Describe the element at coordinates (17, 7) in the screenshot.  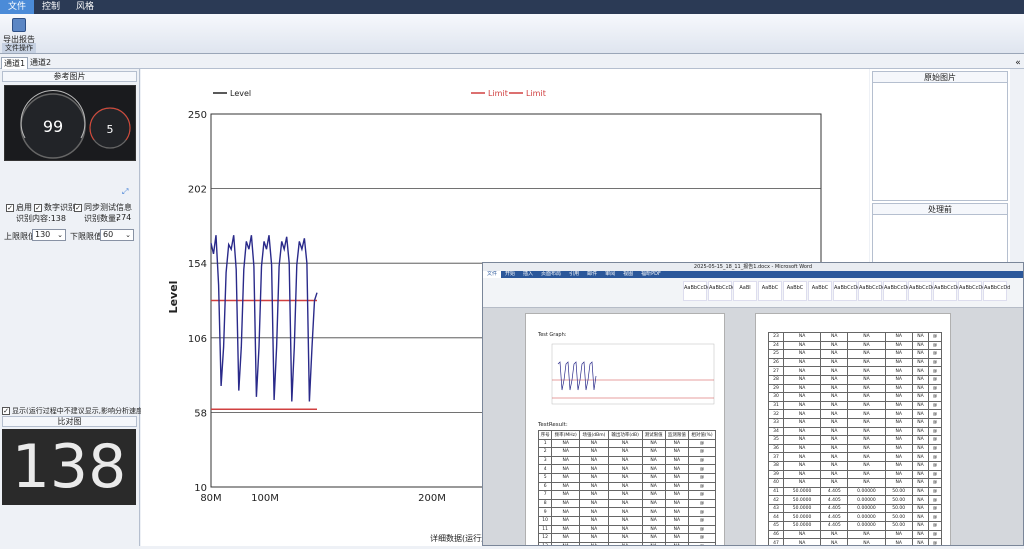
I see `menu-file: 文件` at that location.